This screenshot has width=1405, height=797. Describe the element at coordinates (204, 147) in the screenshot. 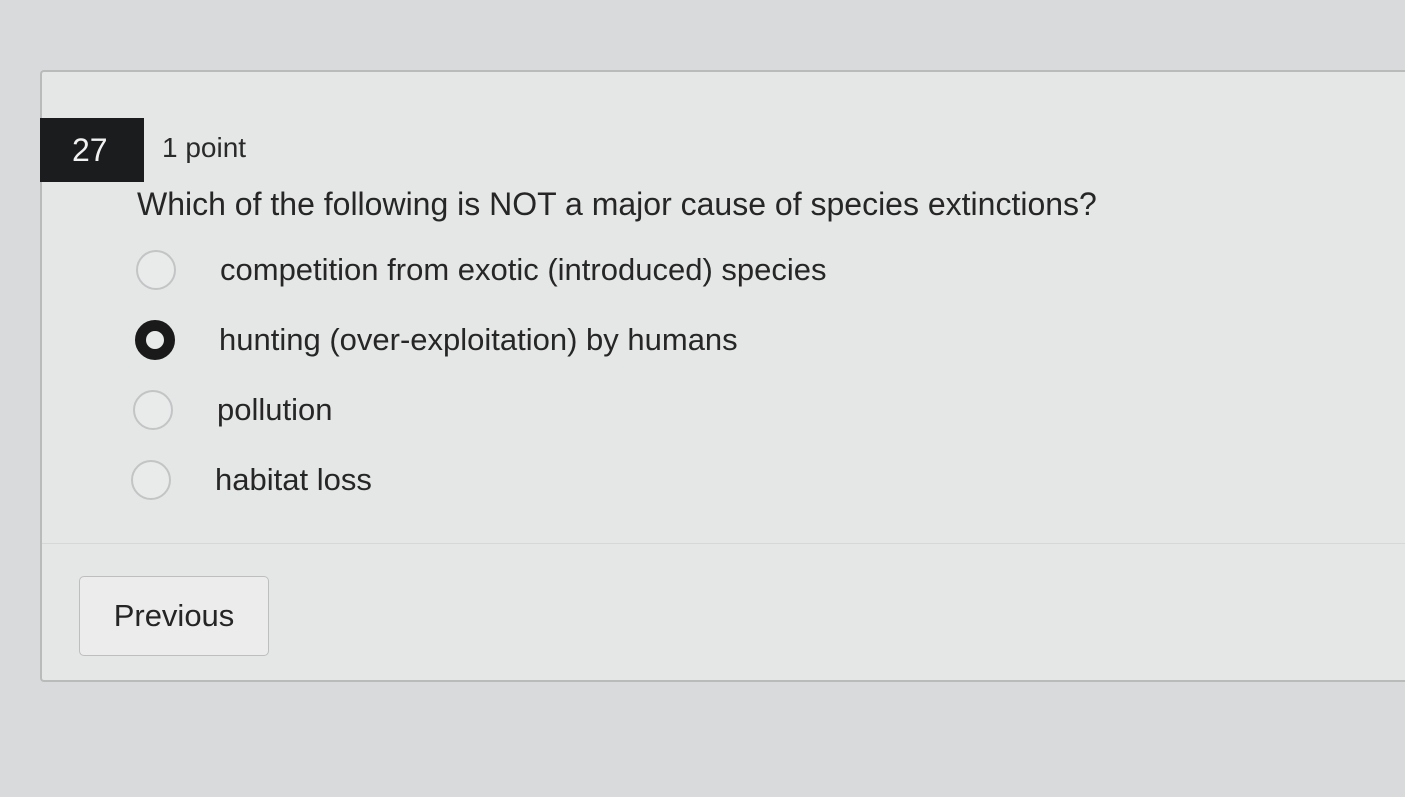

I see `question-points: 1 point` at that location.